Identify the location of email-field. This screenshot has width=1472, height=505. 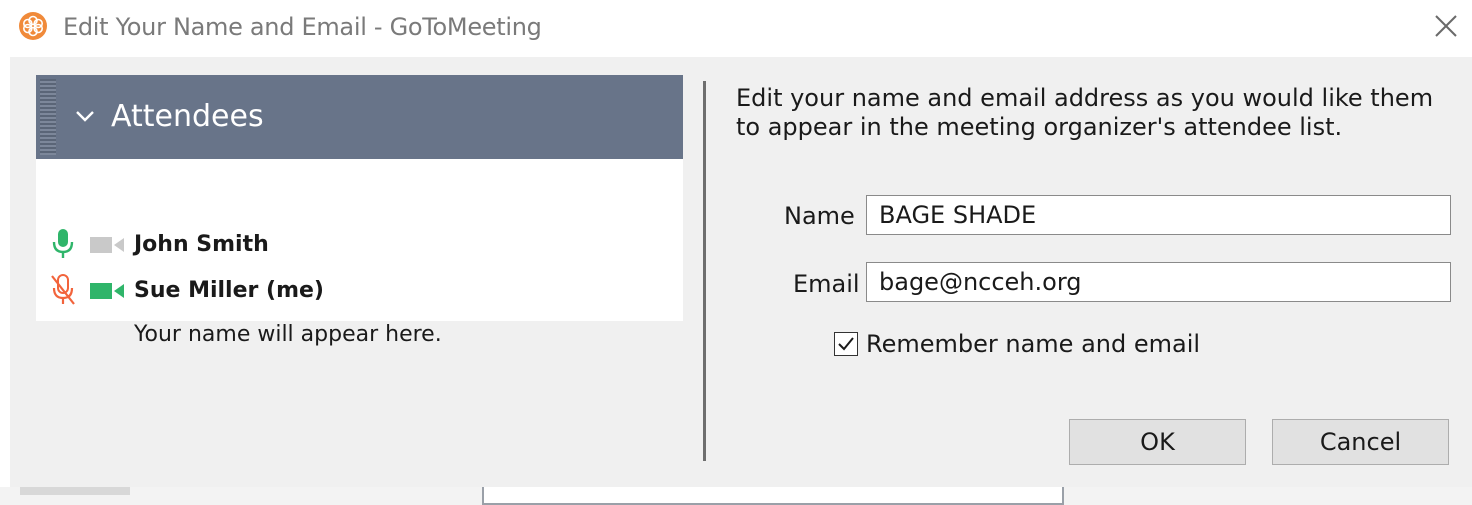
(1158, 282).